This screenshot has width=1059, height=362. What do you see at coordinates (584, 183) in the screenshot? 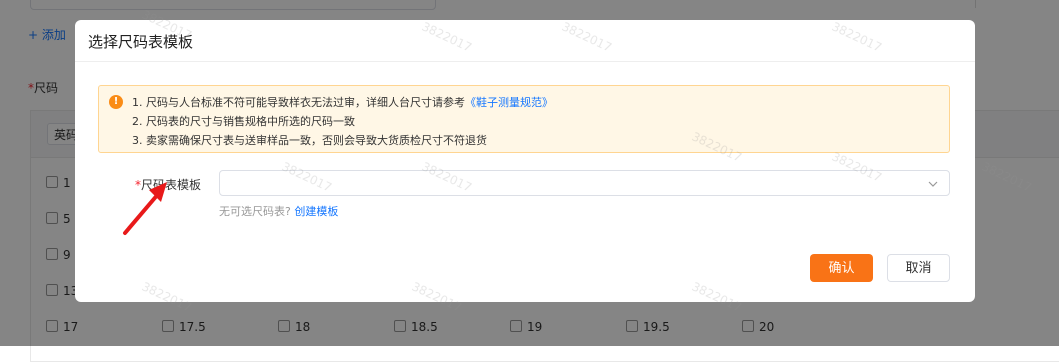
I see `template-select` at bounding box center [584, 183].